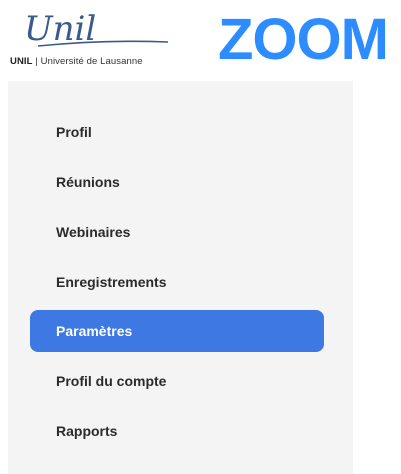 Image resolution: width=401 pixels, height=474 pixels. Describe the element at coordinates (177, 132) in the screenshot. I see `sidebar-item-profil: Profil` at that location.